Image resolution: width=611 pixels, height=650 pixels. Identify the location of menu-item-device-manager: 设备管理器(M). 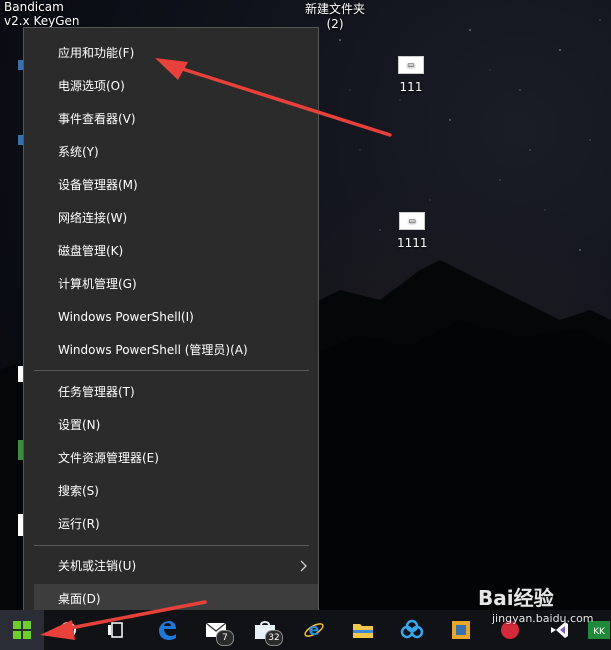
(176, 185).